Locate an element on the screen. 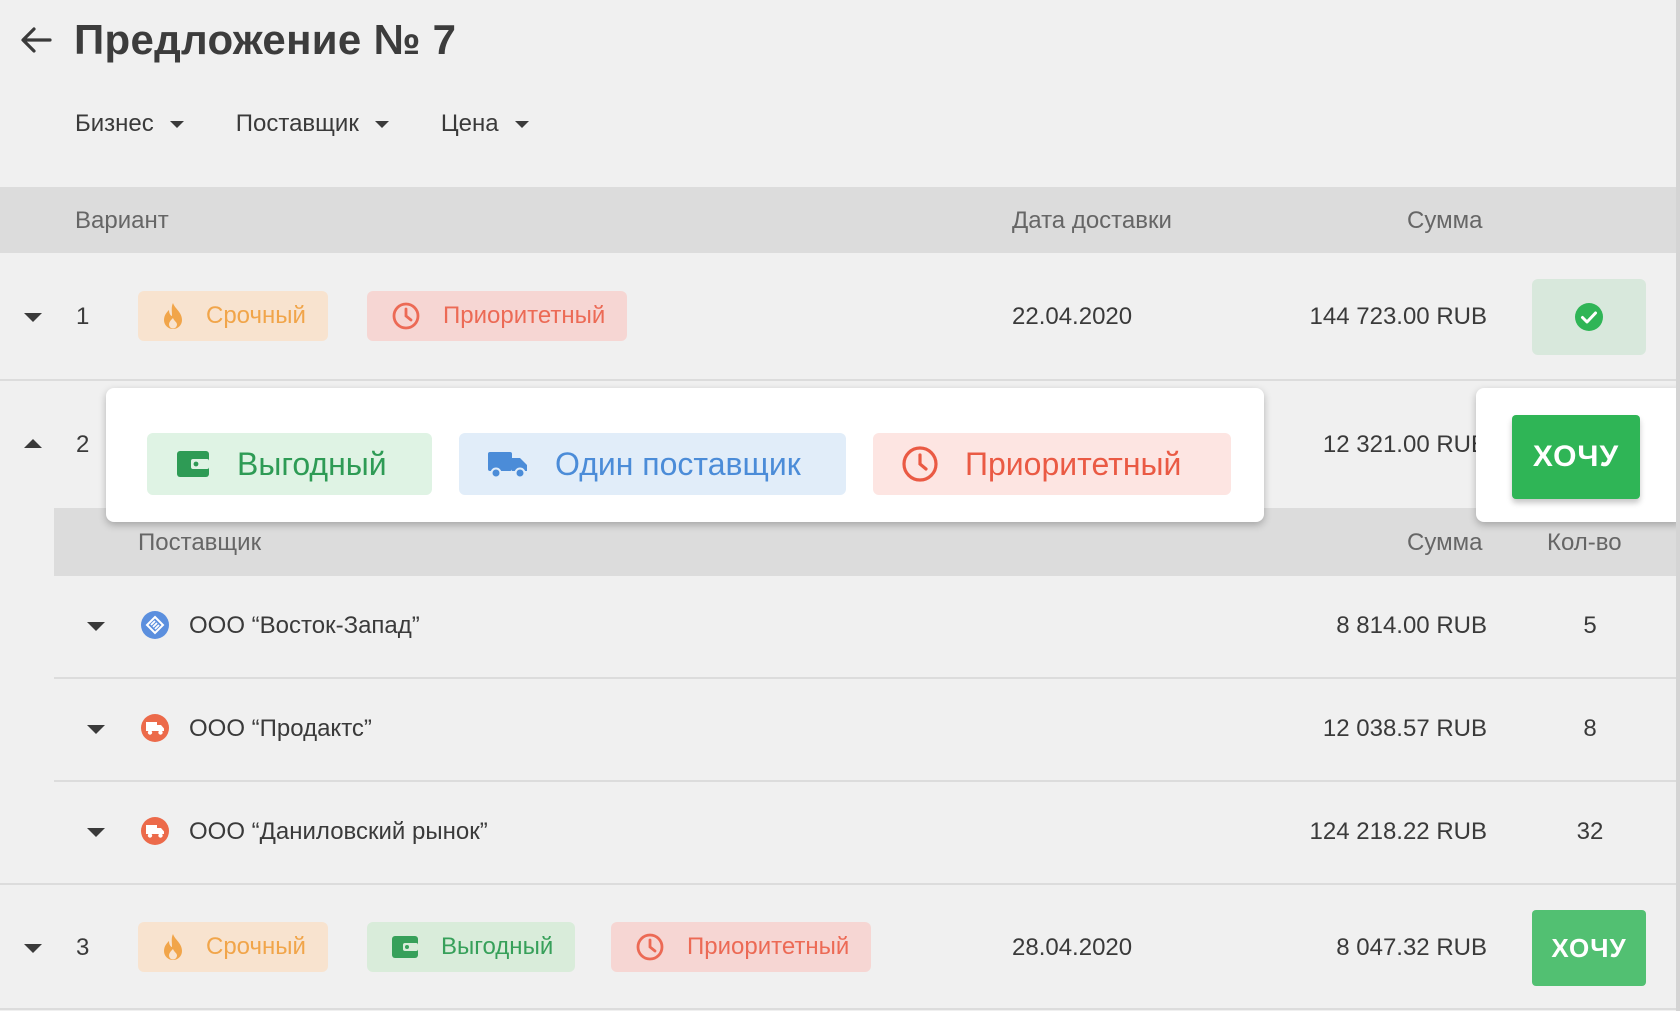 This screenshot has height=1011, width=1680. row-sum: 144 723.00 RUB is located at coordinates (1398, 316).